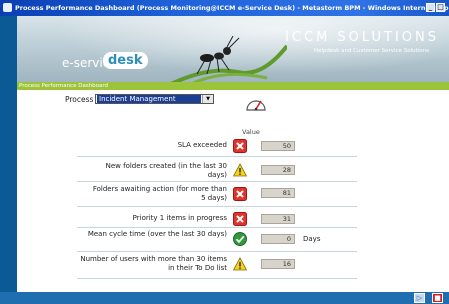 The width and height of the screenshot is (449, 304). Describe the element at coordinates (179, 218) in the screenshot. I see `metric-label: Priority 1 items in progress` at that location.